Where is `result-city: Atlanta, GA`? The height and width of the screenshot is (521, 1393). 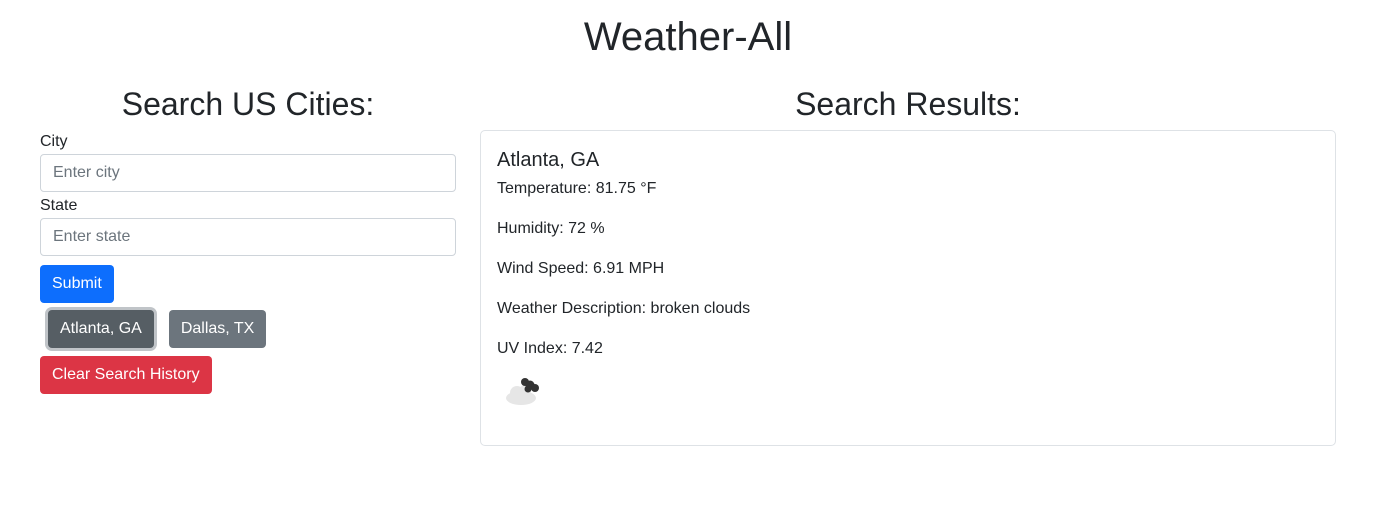 result-city: Atlanta, GA is located at coordinates (548, 160).